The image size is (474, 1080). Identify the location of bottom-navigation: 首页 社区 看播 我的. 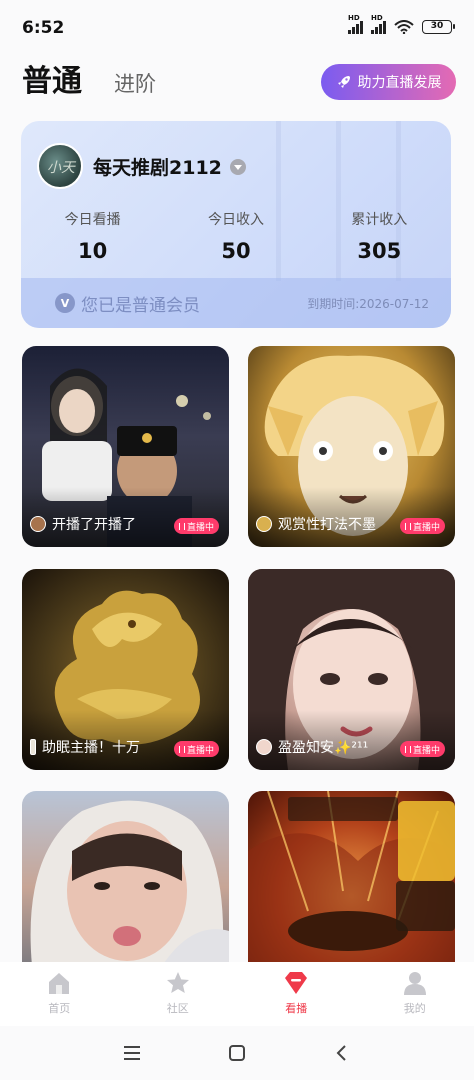
(237, 994).